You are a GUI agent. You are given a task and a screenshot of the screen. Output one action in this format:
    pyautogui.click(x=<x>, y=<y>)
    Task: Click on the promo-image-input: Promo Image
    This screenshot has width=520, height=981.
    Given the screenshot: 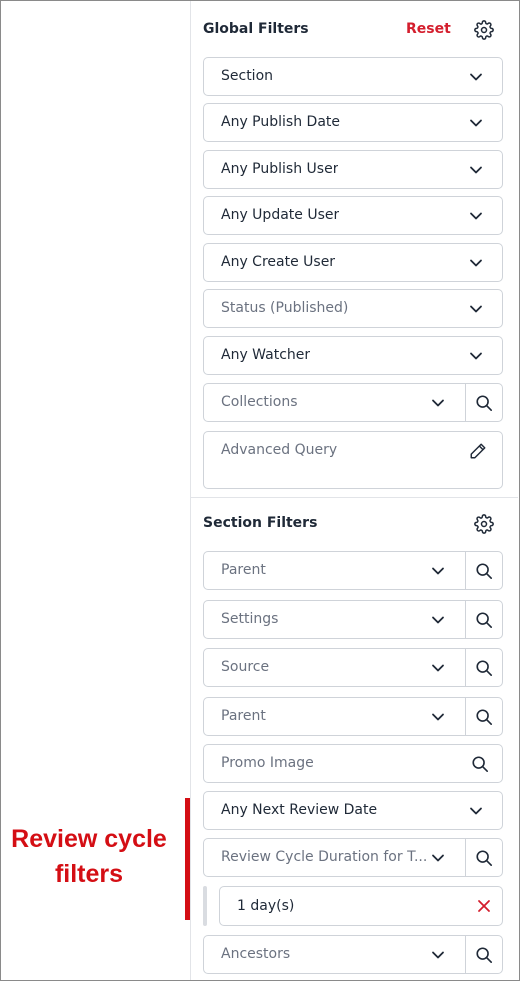 What is the action you would take?
    pyautogui.click(x=353, y=763)
    